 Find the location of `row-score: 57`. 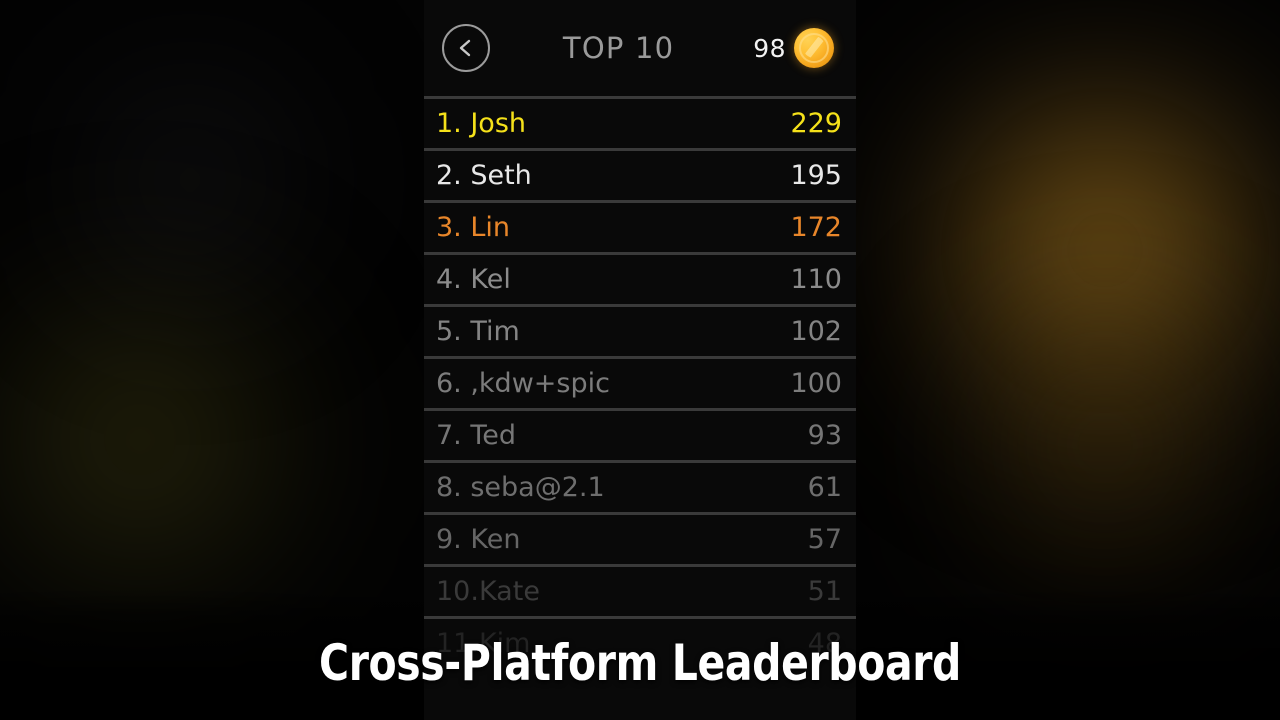

row-score: 57 is located at coordinates (824, 539).